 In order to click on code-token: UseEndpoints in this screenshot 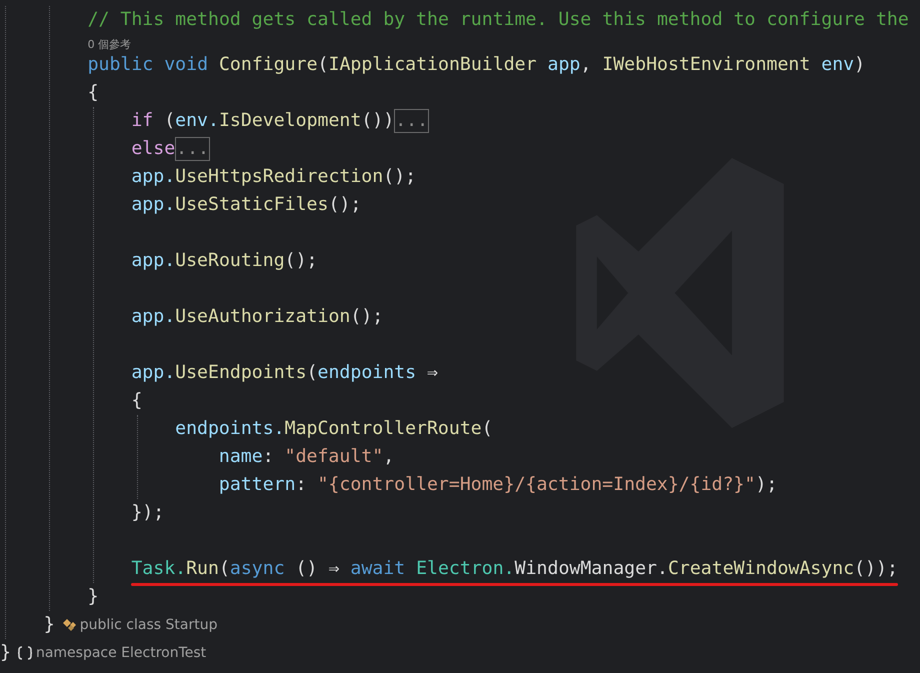, I will do `click(241, 372)`.